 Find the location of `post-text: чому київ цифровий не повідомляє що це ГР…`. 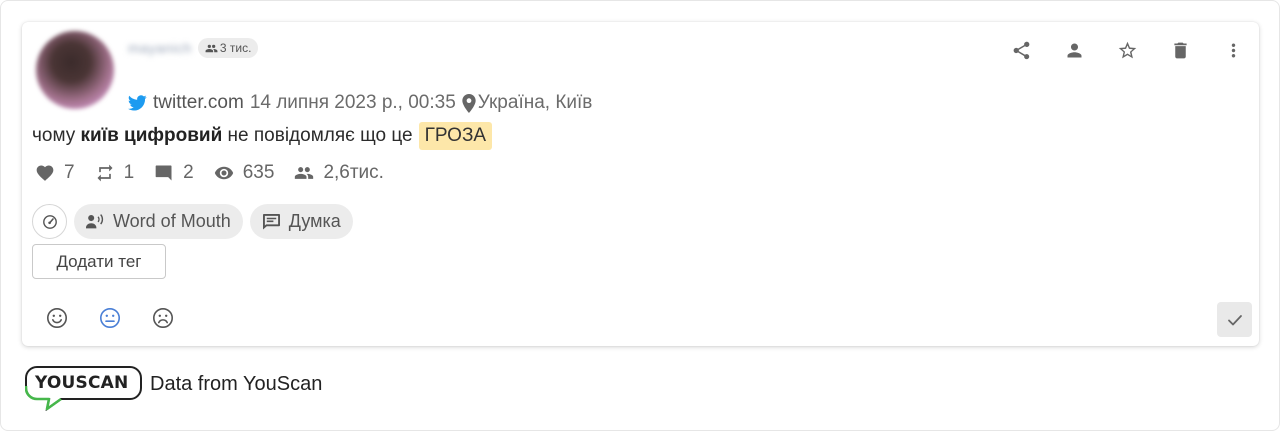

post-text: чому київ цифровий не повідомляє що це ГР… is located at coordinates (262, 136).